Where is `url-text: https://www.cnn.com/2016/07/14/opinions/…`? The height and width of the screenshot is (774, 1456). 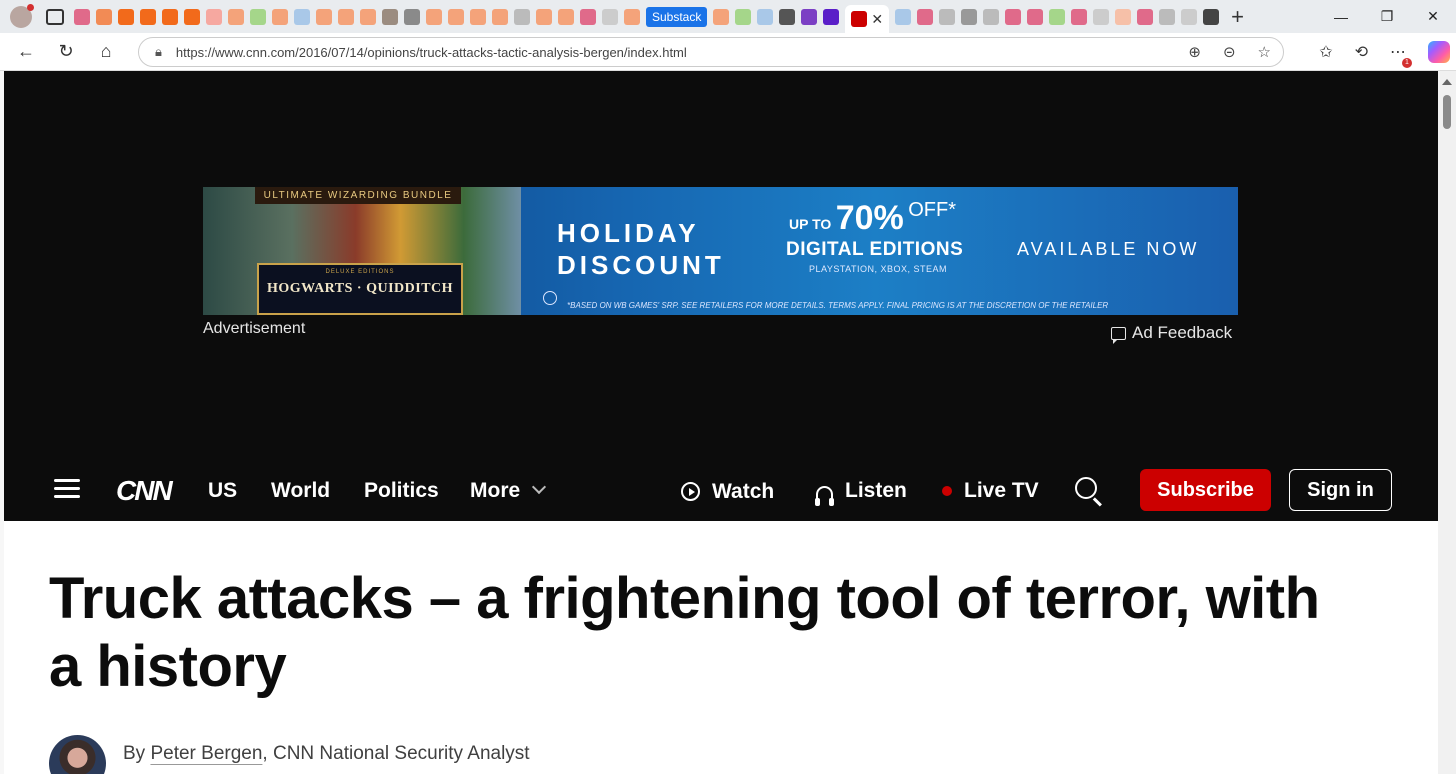
url-text: https://www.cnn.com/2016/07/14/opinions/… is located at coordinates (431, 52).